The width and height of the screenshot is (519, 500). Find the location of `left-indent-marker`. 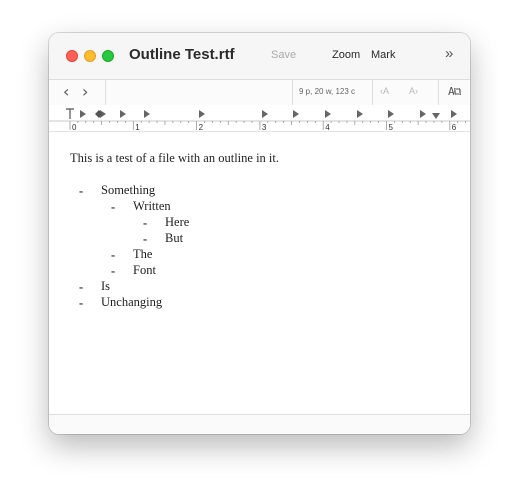

left-indent-marker is located at coordinates (70, 113).